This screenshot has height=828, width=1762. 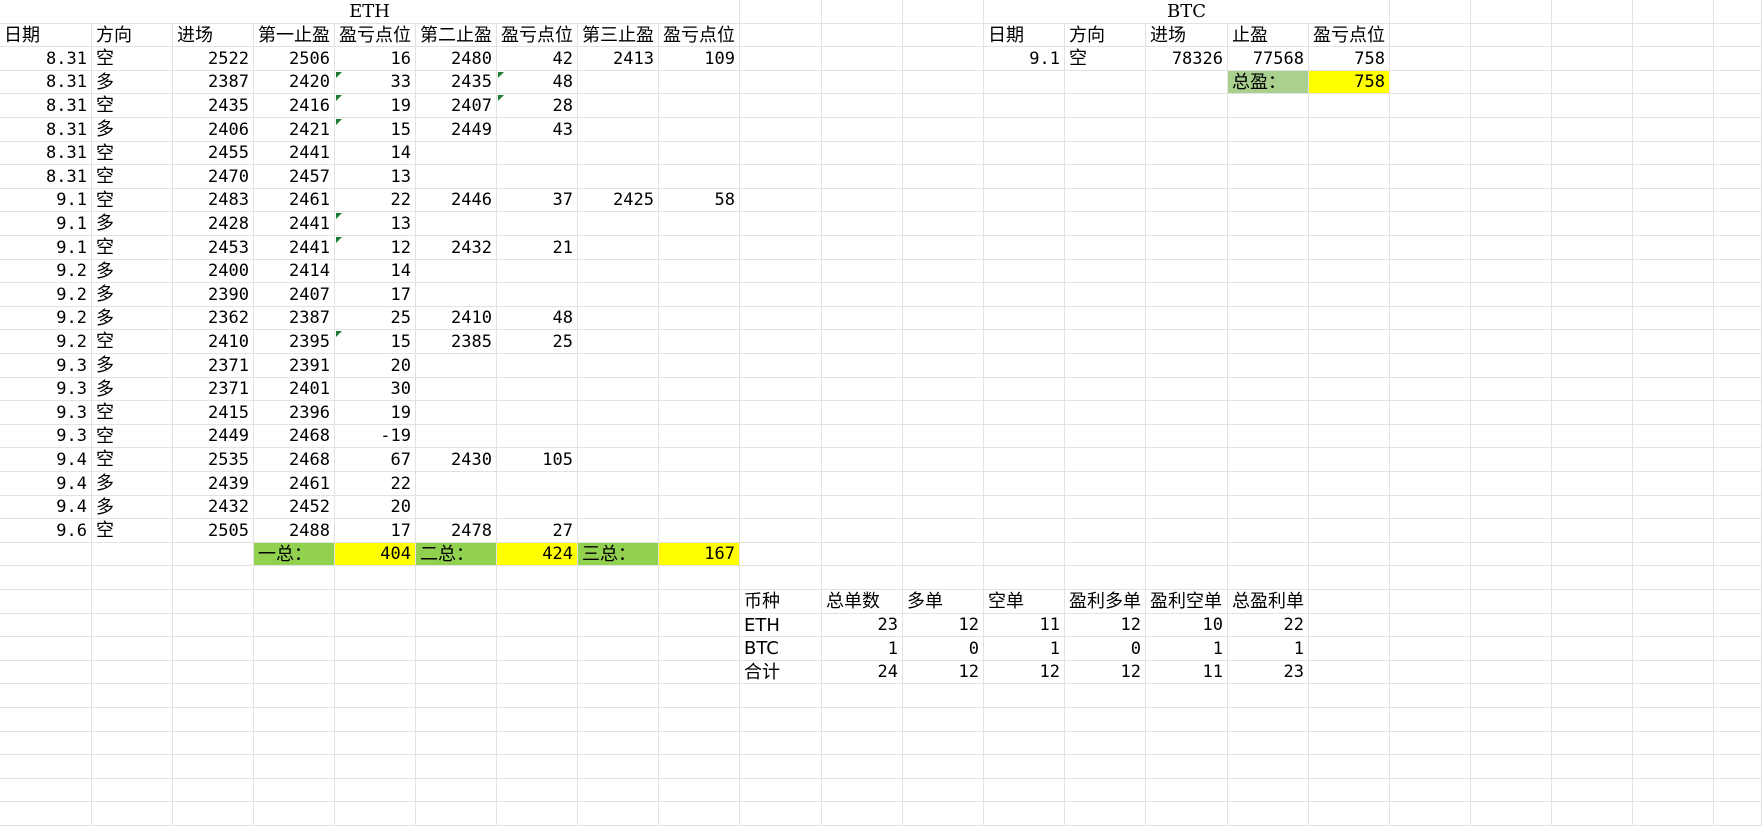 What do you see at coordinates (456, 554) in the screenshot?
I see `eth-total2-label: 二总：` at bounding box center [456, 554].